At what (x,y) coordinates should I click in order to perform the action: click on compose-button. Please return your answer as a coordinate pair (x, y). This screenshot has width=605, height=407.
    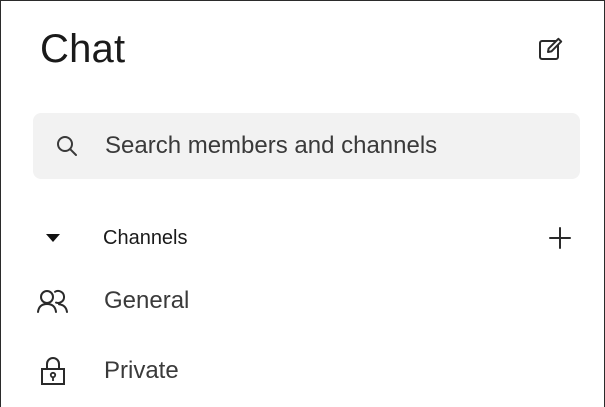
    Looking at the image, I should click on (551, 49).